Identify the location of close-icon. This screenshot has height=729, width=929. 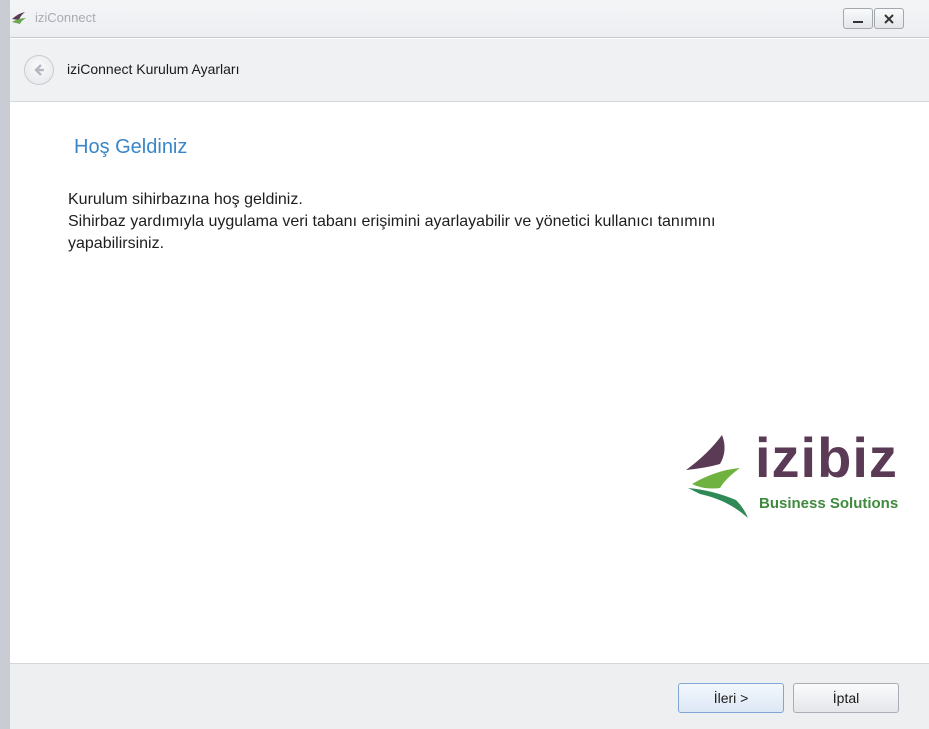
(889, 18).